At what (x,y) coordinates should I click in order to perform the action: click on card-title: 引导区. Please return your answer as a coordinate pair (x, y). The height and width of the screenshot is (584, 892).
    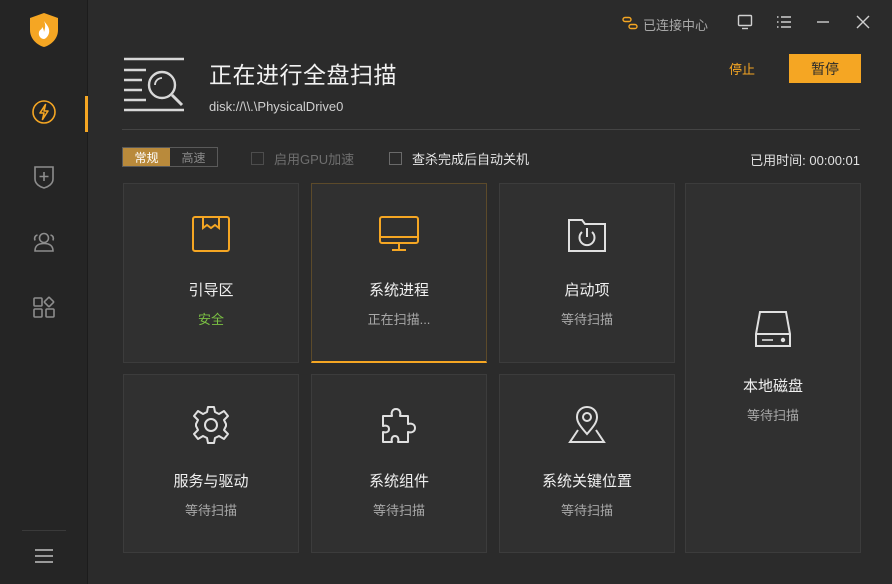
    Looking at the image, I should click on (211, 290).